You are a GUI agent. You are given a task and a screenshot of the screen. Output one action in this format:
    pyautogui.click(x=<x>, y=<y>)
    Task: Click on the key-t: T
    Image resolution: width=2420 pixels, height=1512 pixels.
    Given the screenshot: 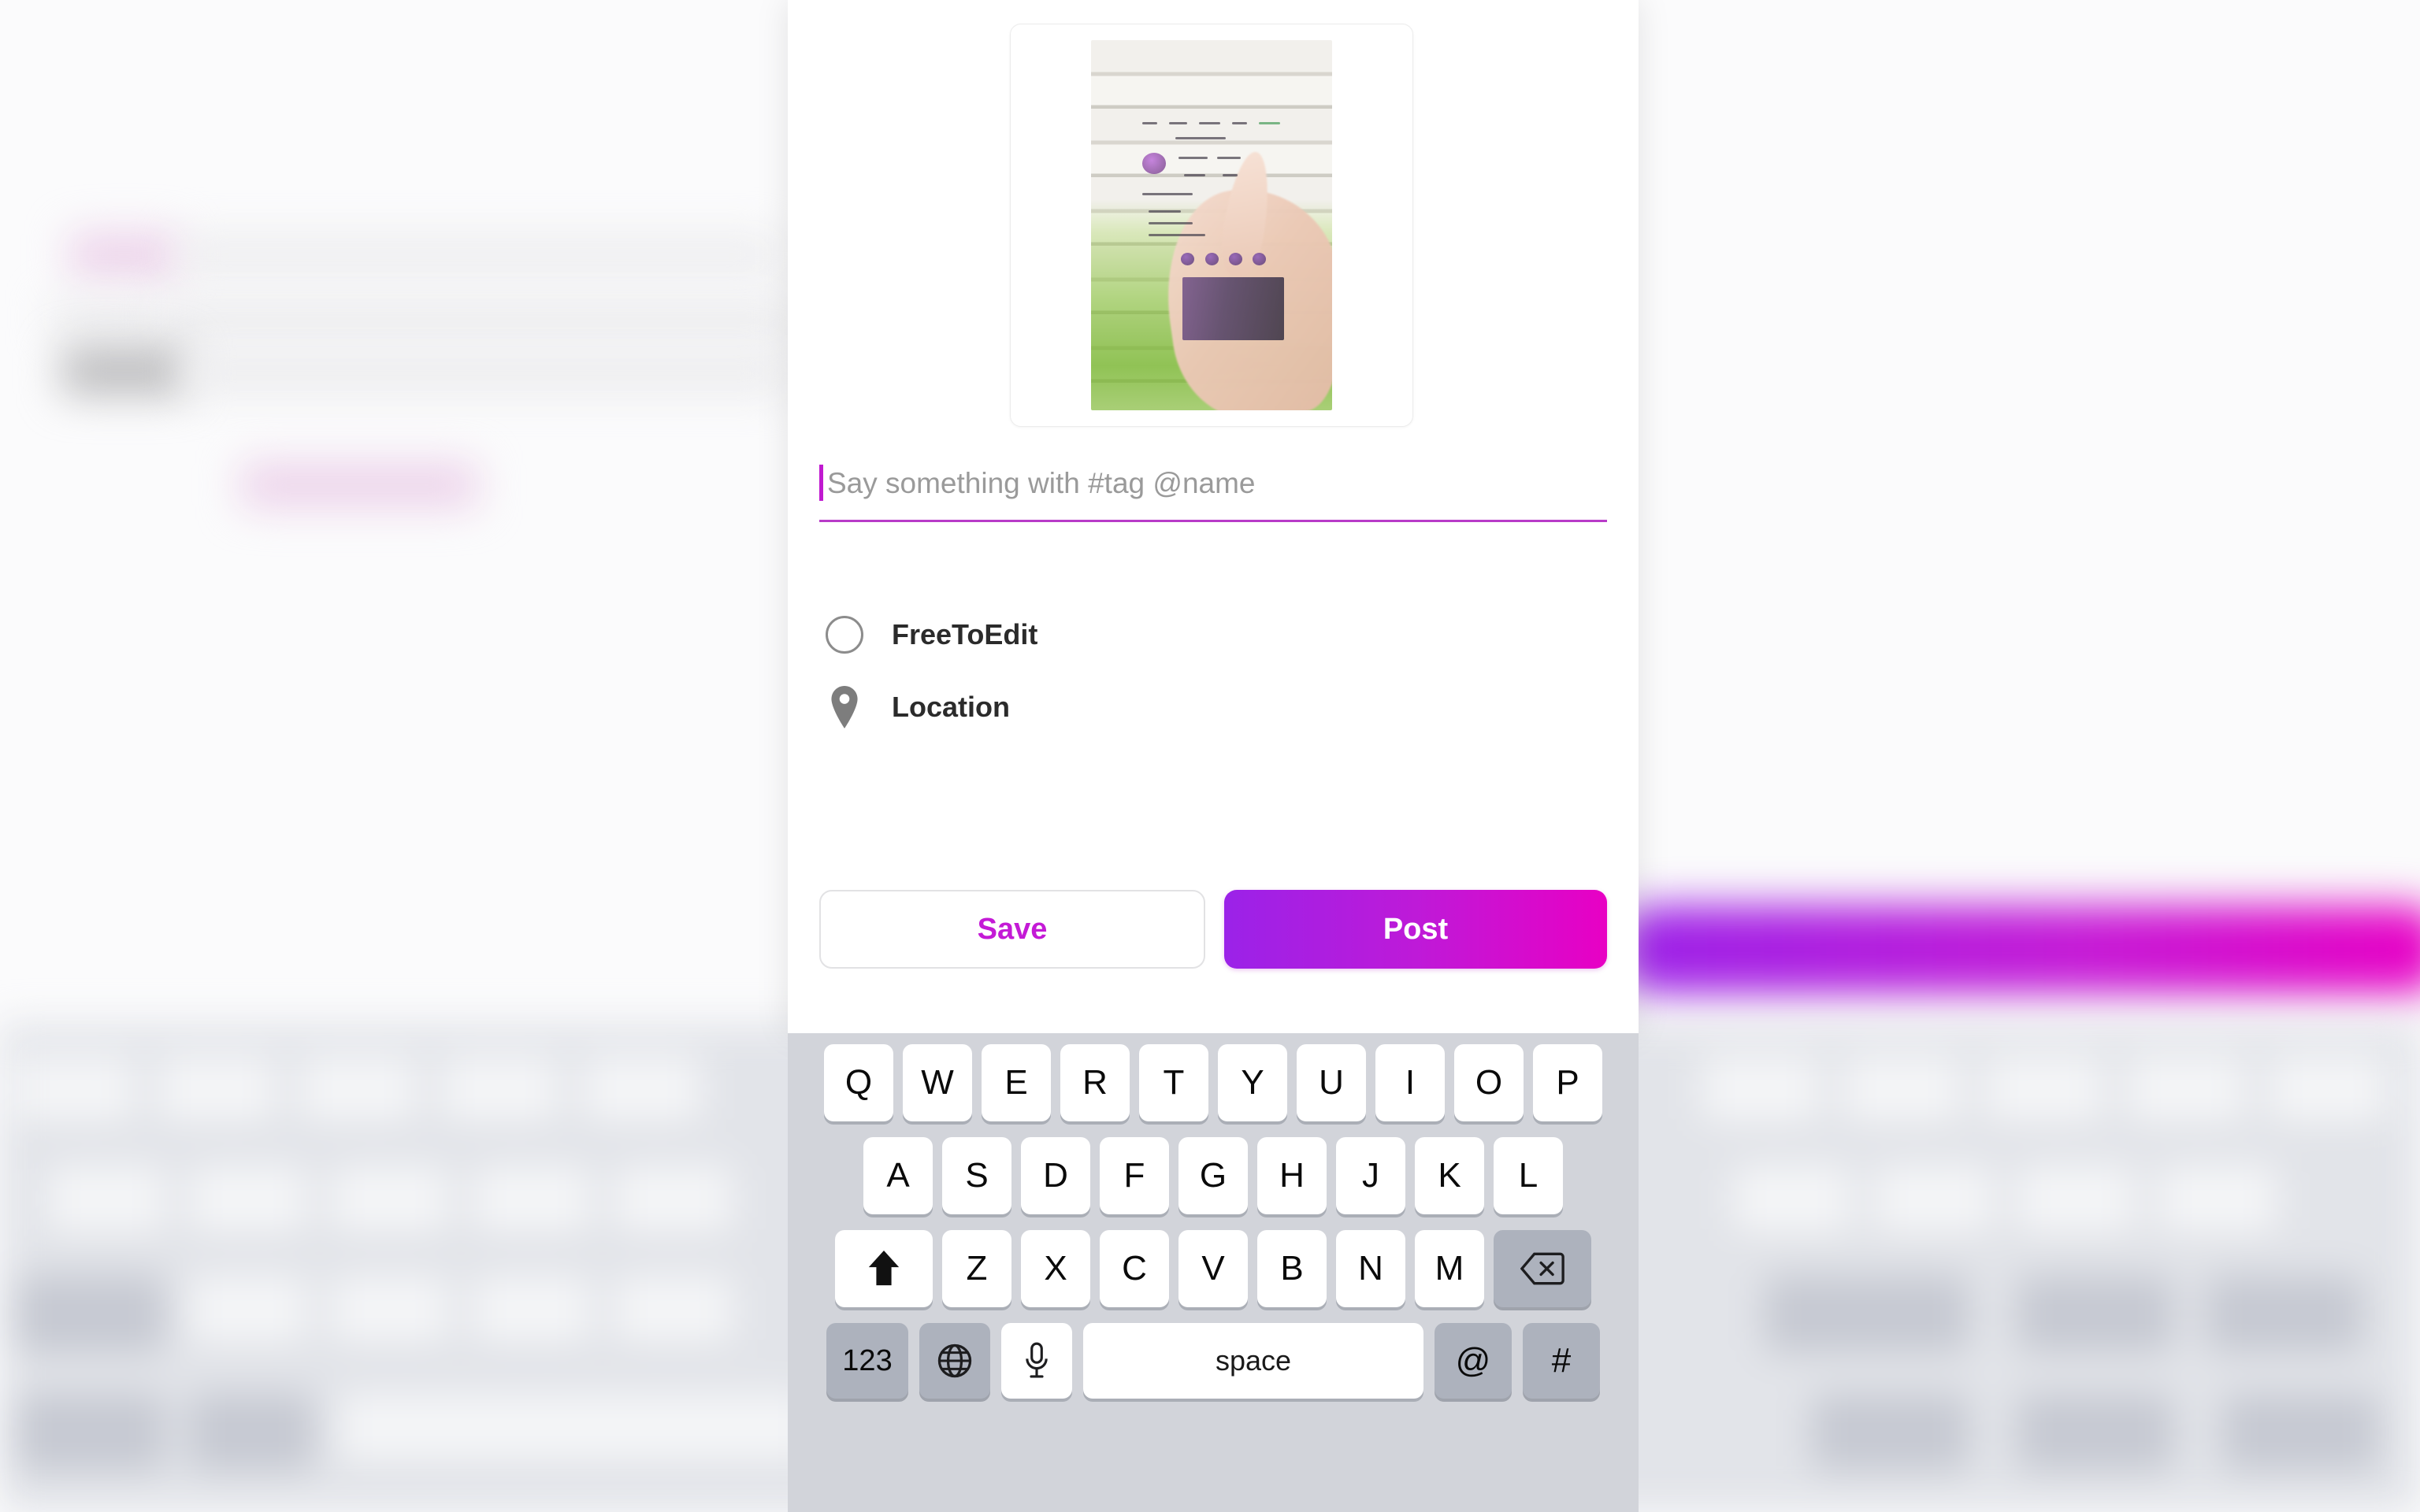 What is the action you would take?
    pyautogui.click(x=1173, y=1082)
    